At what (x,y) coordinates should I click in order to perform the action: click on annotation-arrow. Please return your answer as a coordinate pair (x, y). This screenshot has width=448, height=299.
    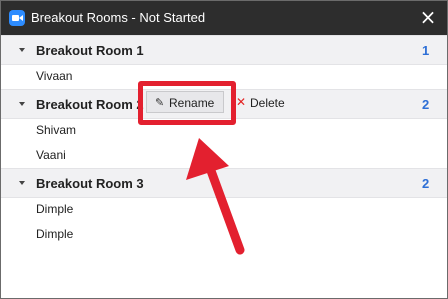
    Looking at the image, I should click on (215, 196).